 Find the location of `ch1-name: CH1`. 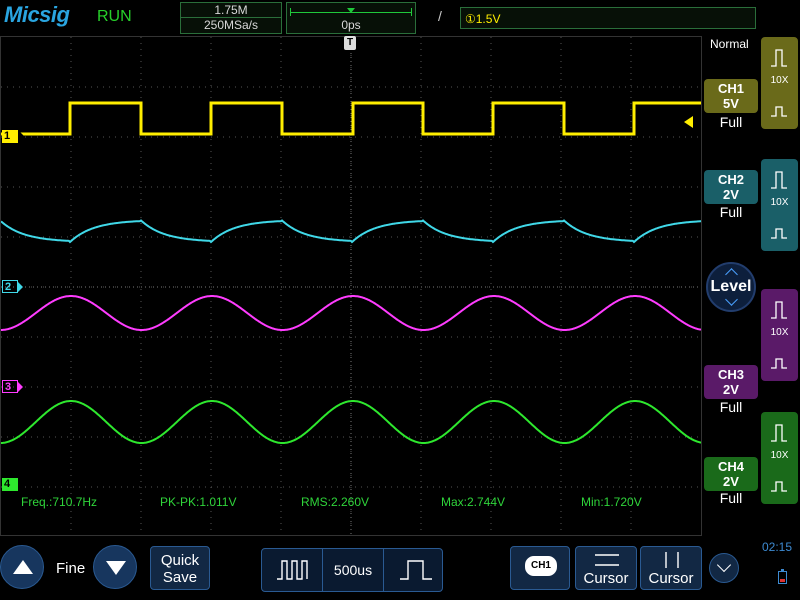

ch1-name: CH1 is located at coordinates (730, 88).